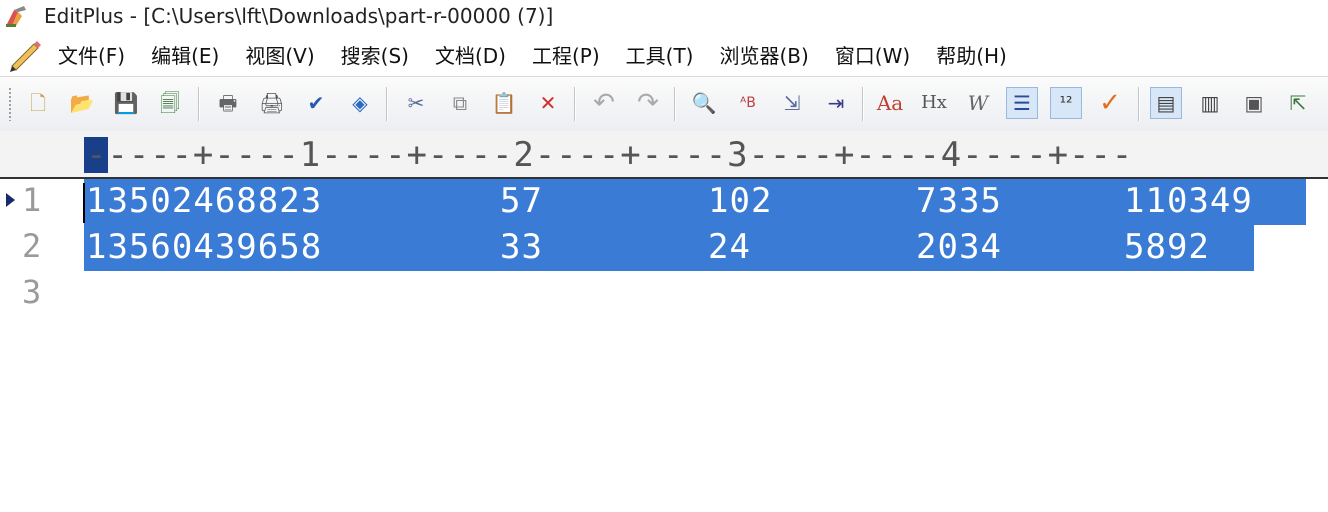 The image size is (1328, 512). What do you see at coordinates (416, 103) in the screenshot?
I see `cut-icon: ✂` at bounding box center [416, 103].